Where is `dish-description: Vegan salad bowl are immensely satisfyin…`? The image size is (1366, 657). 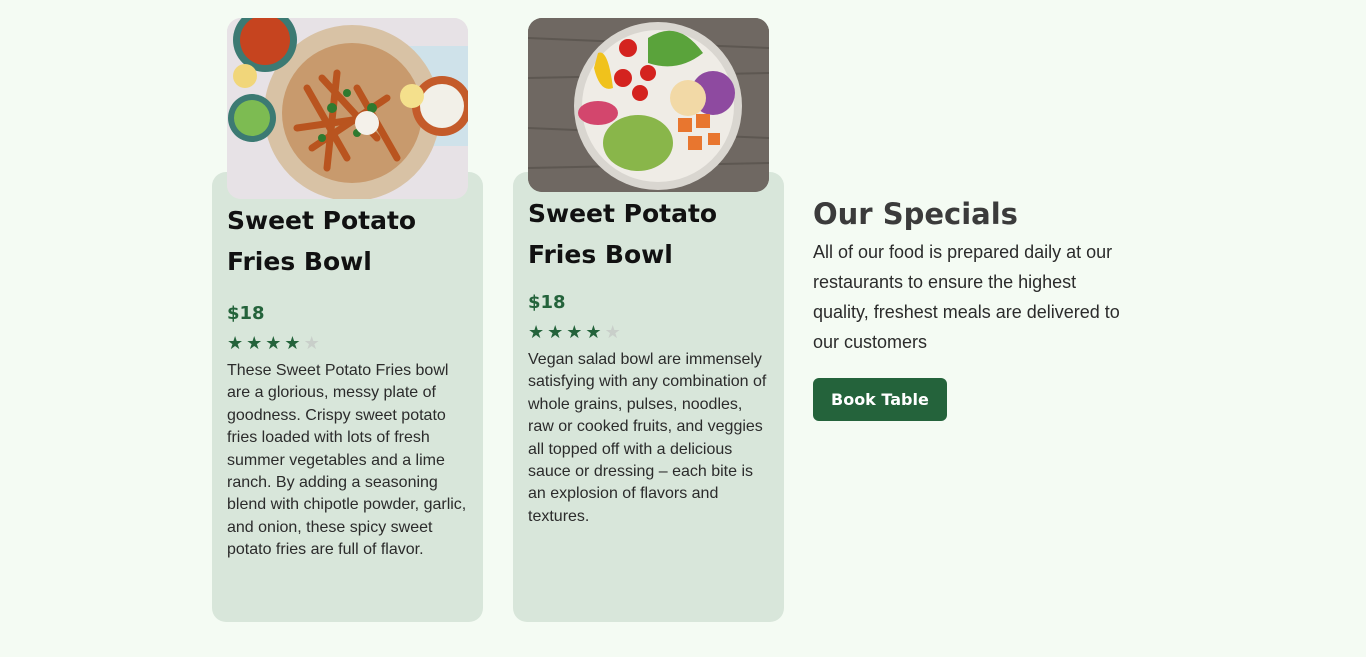
dish-description: Vegan salad bowl are immensely satisfyin… is located at coordinates (647, 438).